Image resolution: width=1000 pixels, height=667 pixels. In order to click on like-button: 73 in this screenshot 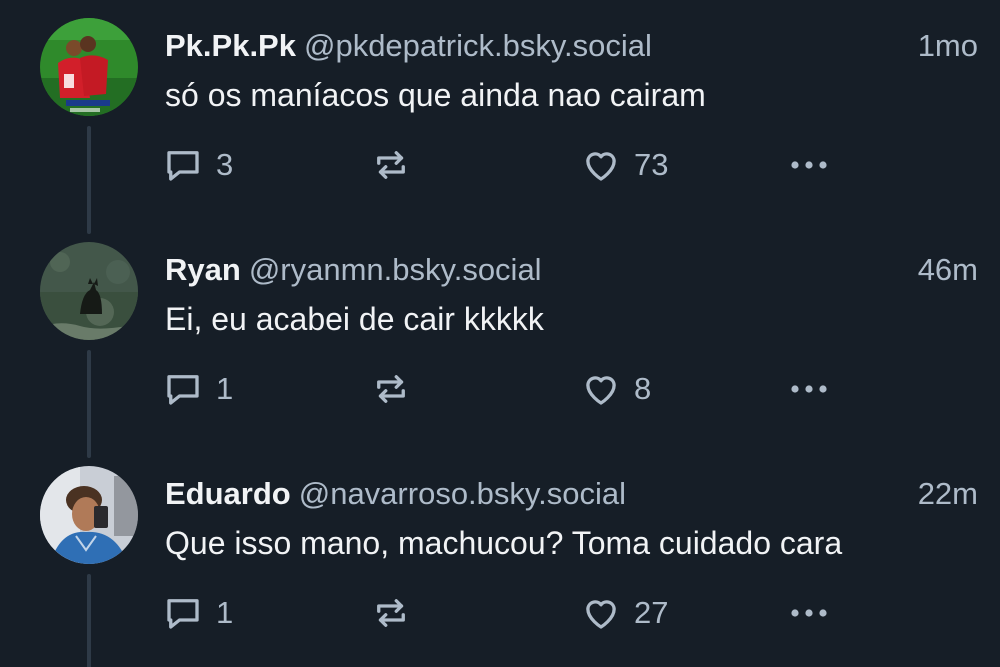, I will do `click(624, 165)`.